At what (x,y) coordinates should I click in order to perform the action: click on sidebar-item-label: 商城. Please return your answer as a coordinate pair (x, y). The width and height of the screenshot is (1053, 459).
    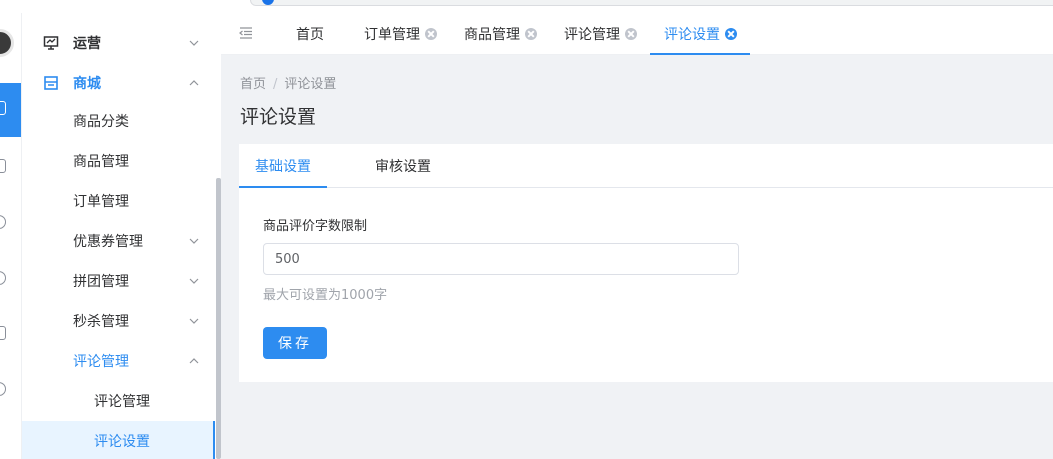
    Looking at the image, I should click on (87, 84).